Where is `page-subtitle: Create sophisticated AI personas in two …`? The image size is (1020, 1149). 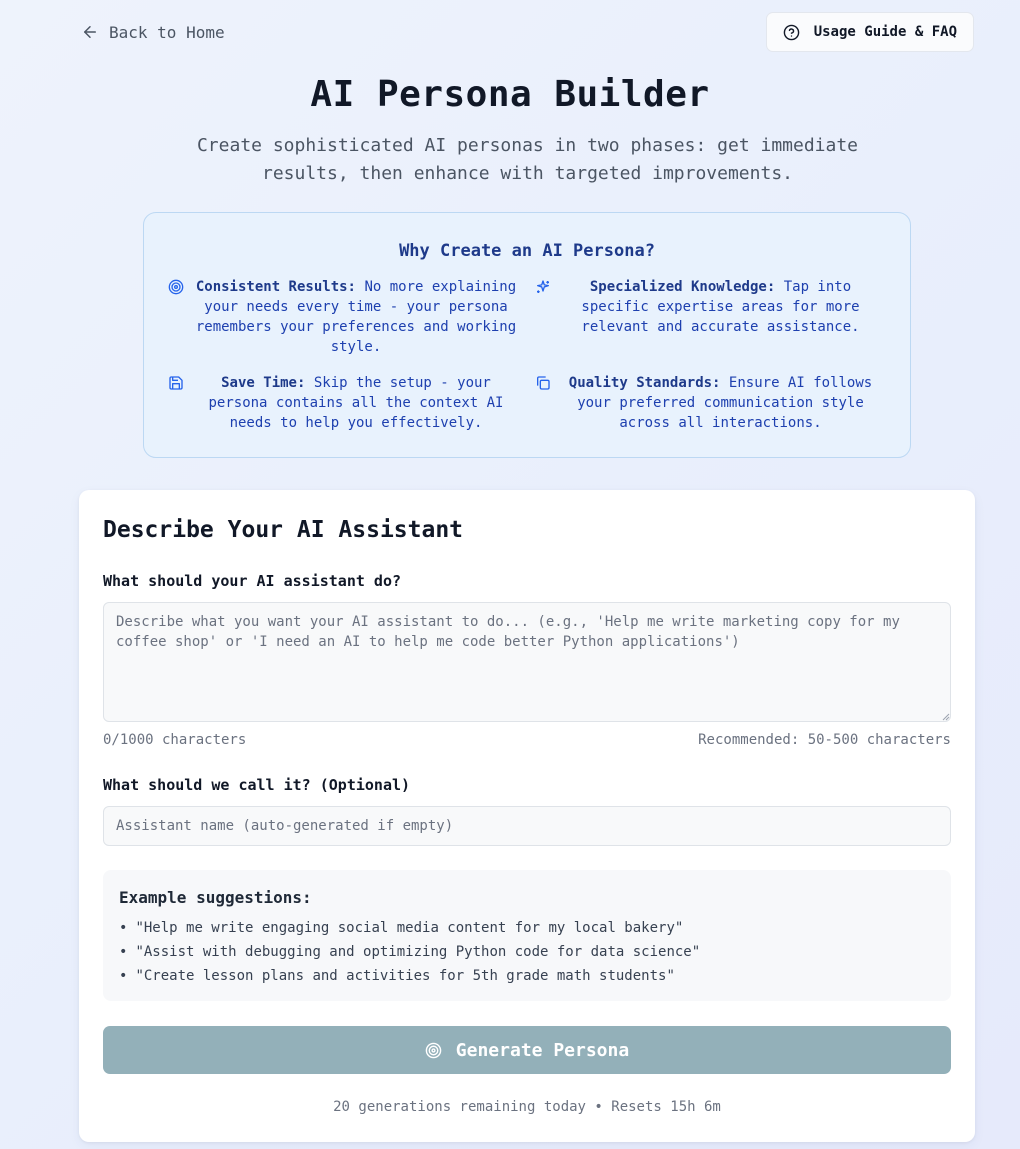
page-subtitle: Create sophisticated AI personas in two … is located at coordinates (527, 159).